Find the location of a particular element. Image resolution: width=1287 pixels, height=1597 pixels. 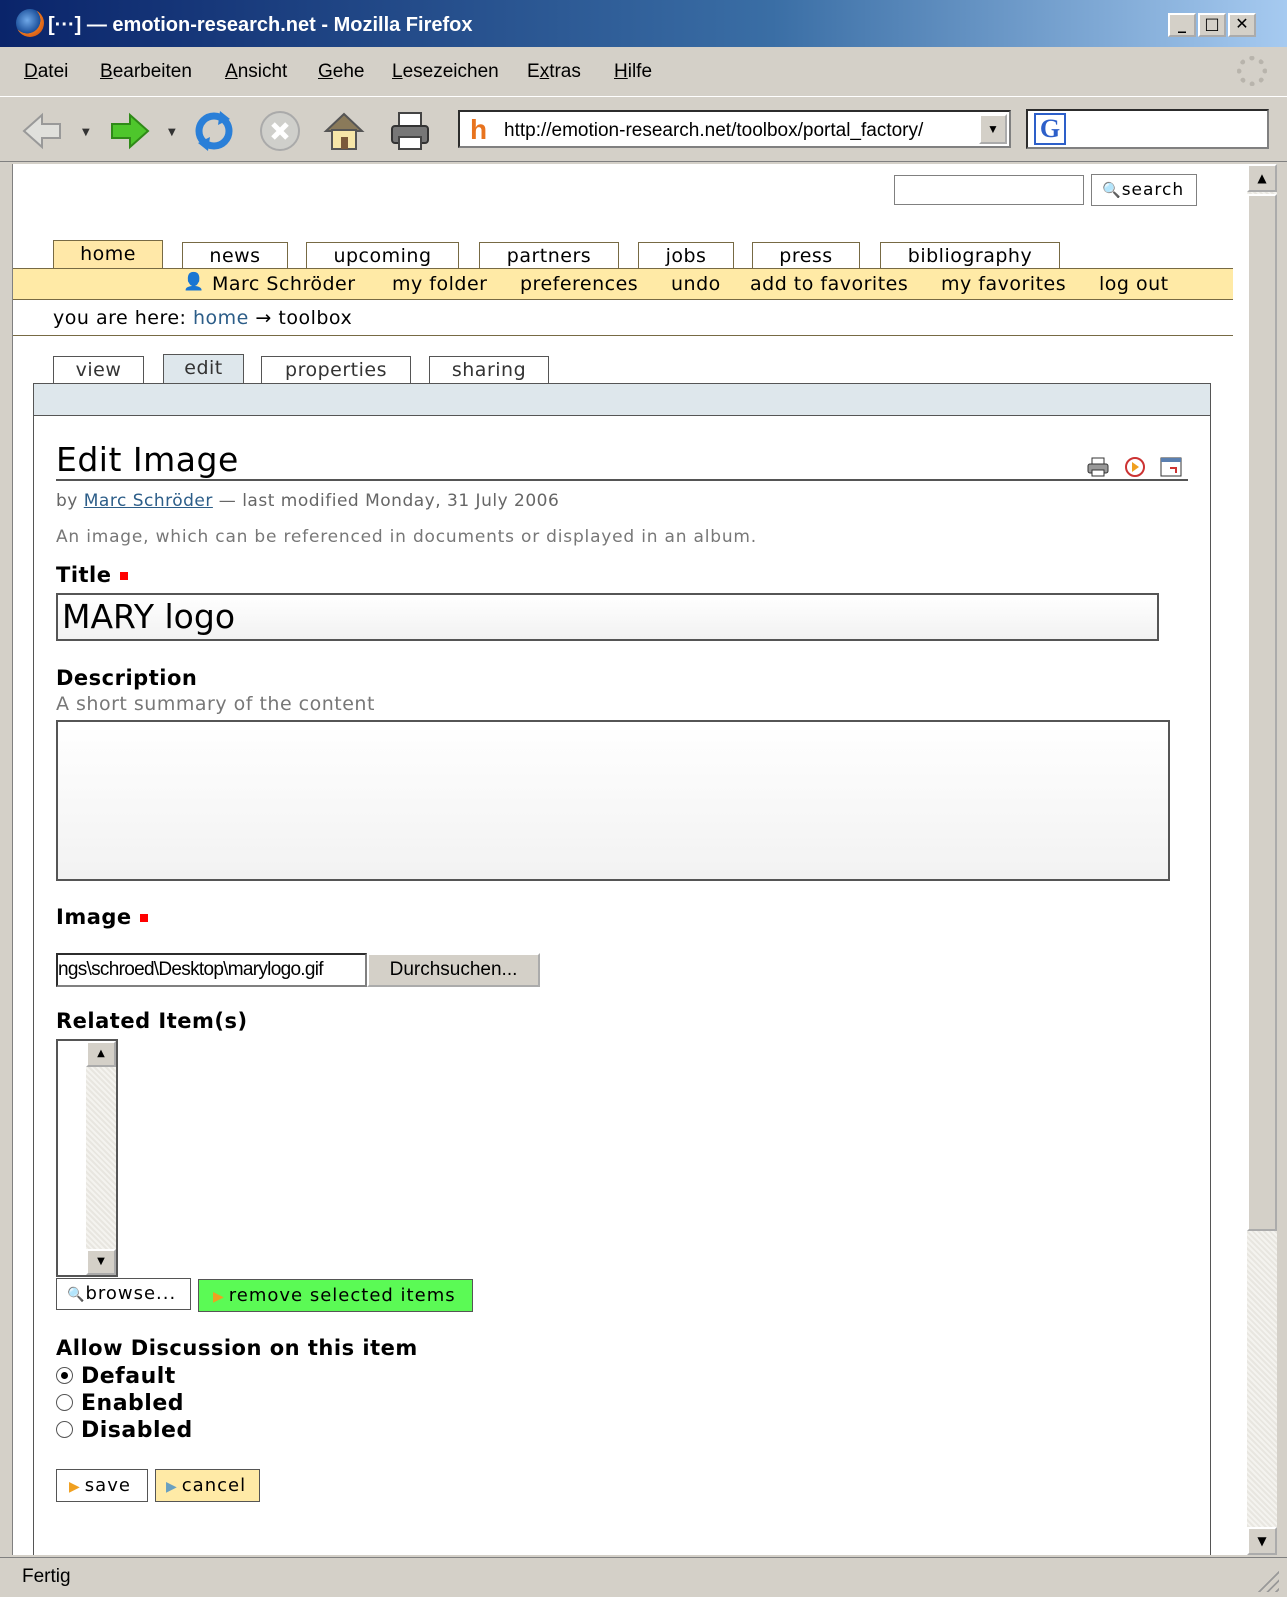

required-marker is located at coordinates (123, 576).